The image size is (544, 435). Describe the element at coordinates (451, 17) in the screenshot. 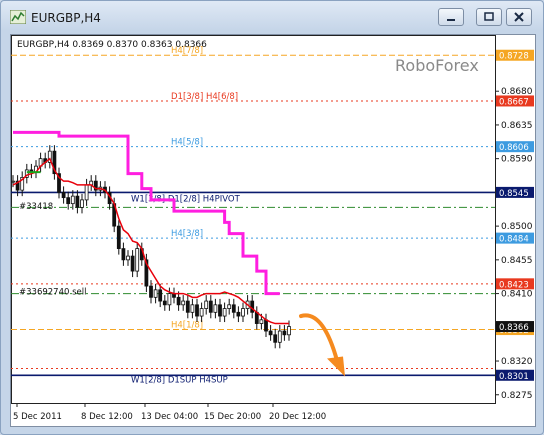

I see `minimize-button` at that location.